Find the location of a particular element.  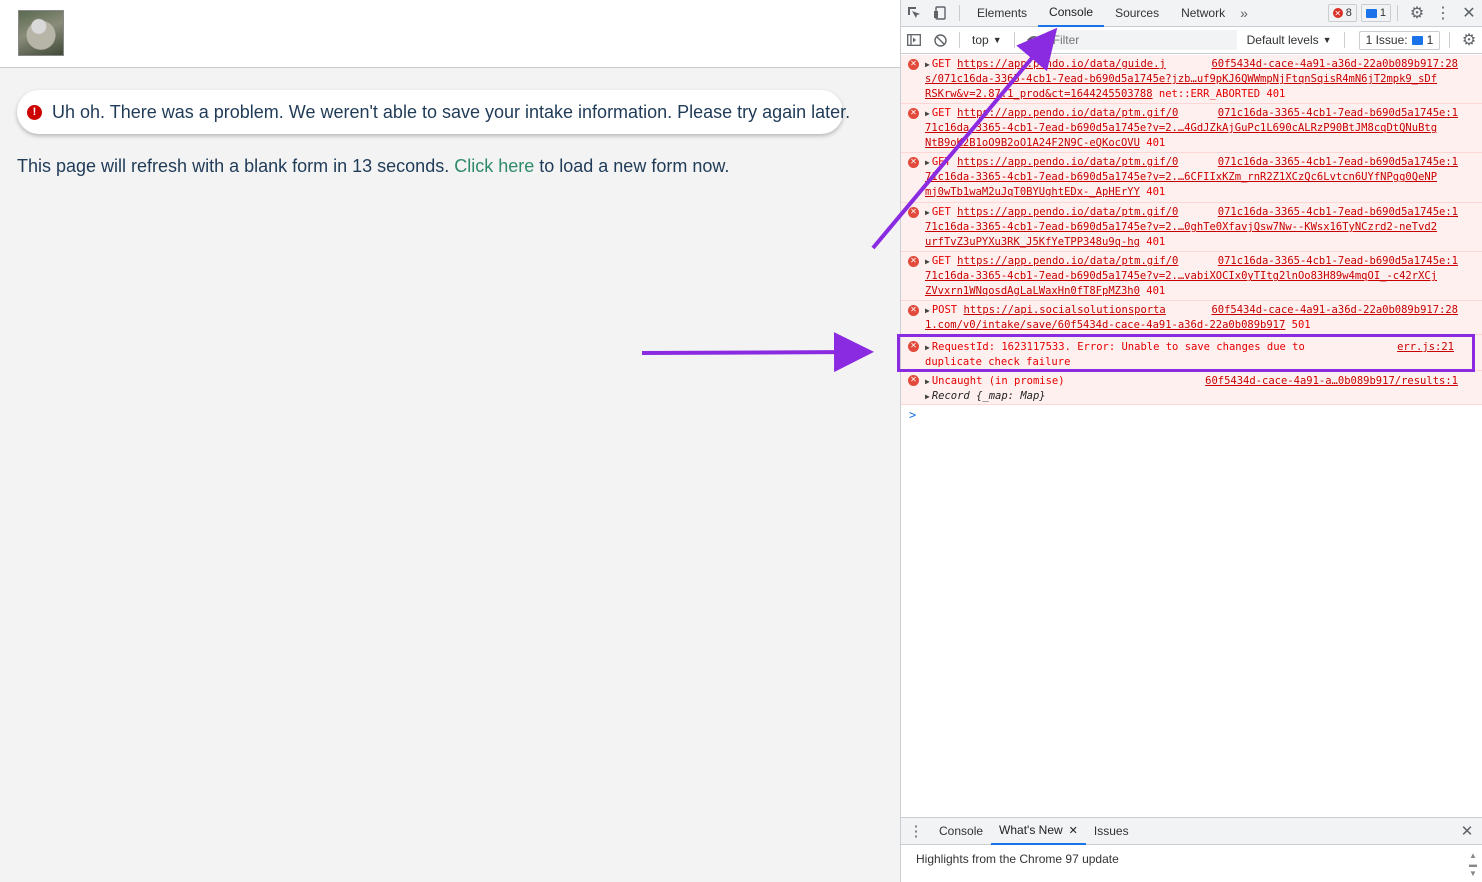

click-here-link: Click here is located at coordinates (494, 166).